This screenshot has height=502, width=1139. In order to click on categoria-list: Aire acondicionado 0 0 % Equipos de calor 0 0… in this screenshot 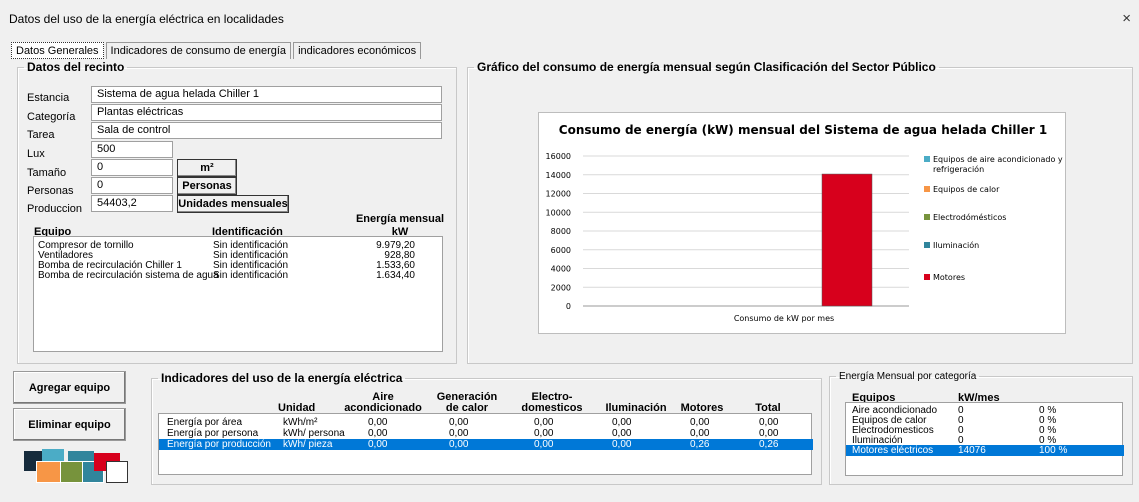, I will do `click(984, 439)`.